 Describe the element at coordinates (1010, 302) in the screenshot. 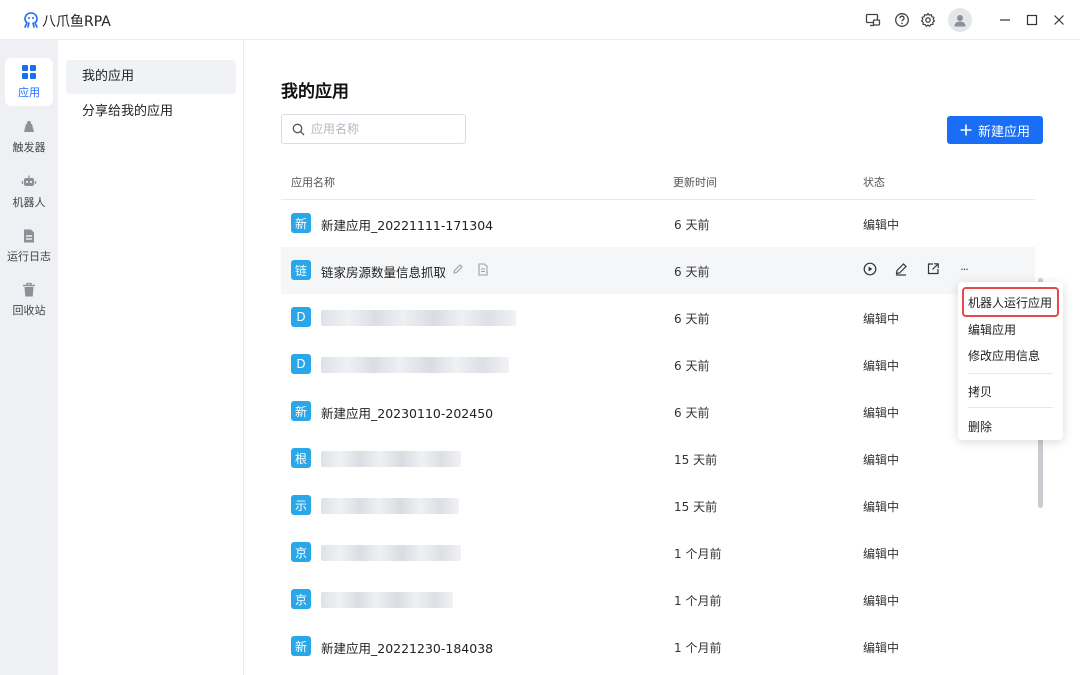

I see `menu-item-robot-run: 机器人运行应用` at that location.